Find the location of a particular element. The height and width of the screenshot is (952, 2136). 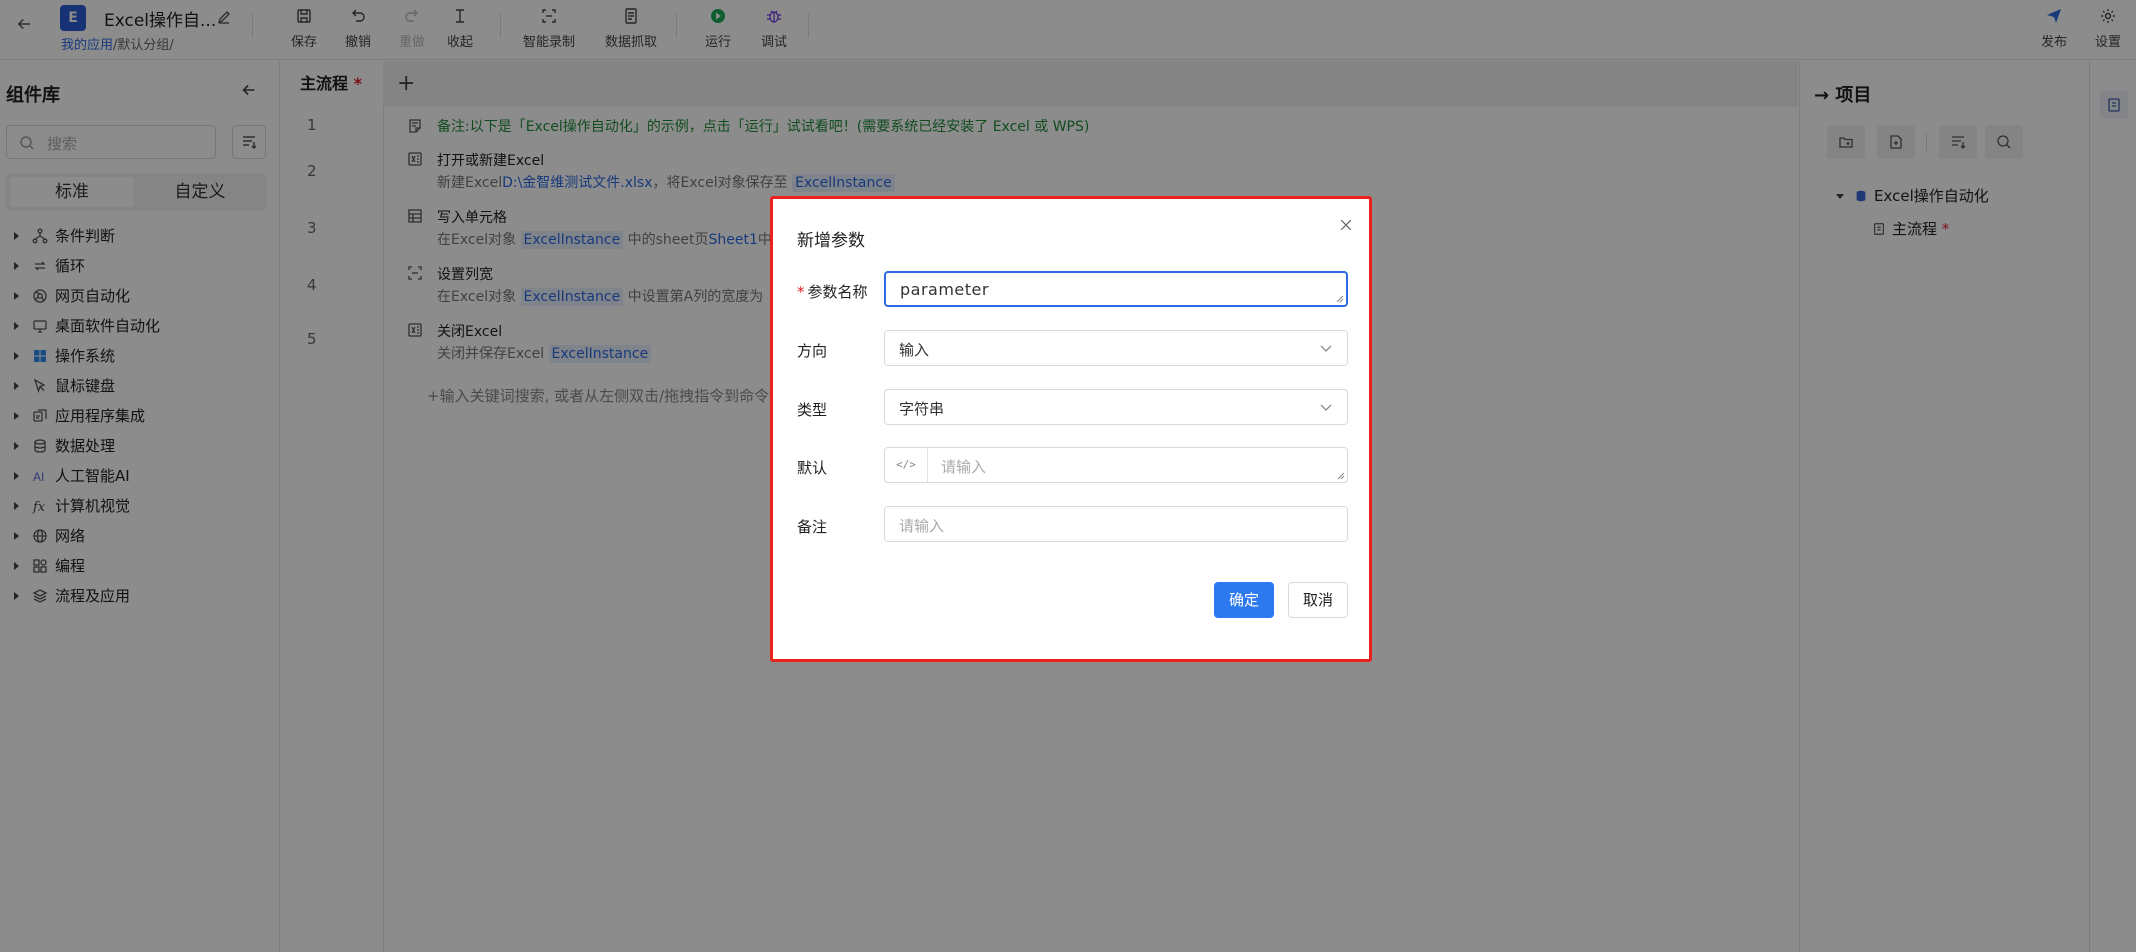

default-label: 默认 is located at coordinates (812, 468).